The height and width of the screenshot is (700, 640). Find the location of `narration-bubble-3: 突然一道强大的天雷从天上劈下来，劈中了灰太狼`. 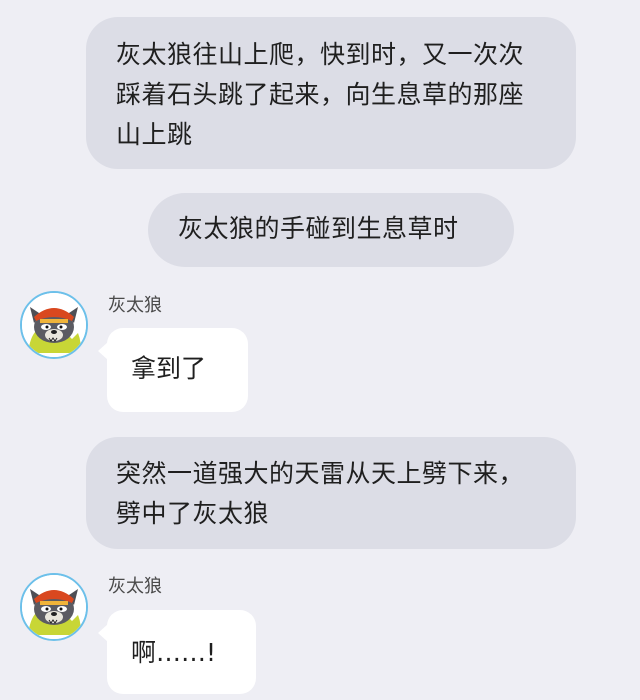

narration-bubble-3: 突然一道强大的天雷从天上劈下来，劈中了灰太狼 is located at coordinates (331, 493).